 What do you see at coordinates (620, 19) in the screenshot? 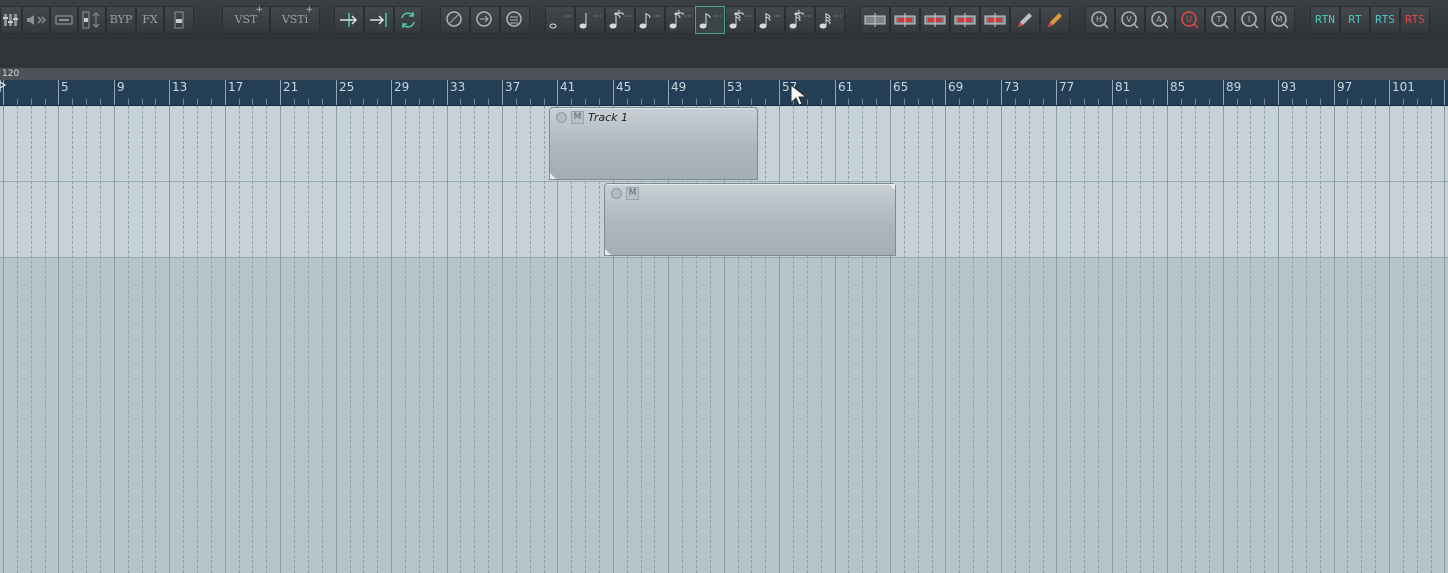
I see `half-triplet-button: 3` at bounding box center [620, 19].